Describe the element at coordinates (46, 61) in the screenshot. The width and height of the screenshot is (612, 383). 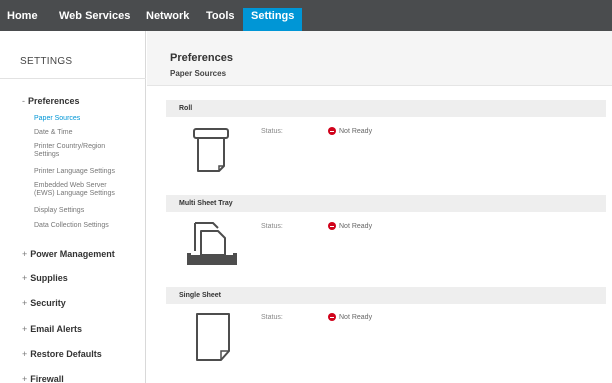
I see `sidebar-title: SETTINGS` at that location.